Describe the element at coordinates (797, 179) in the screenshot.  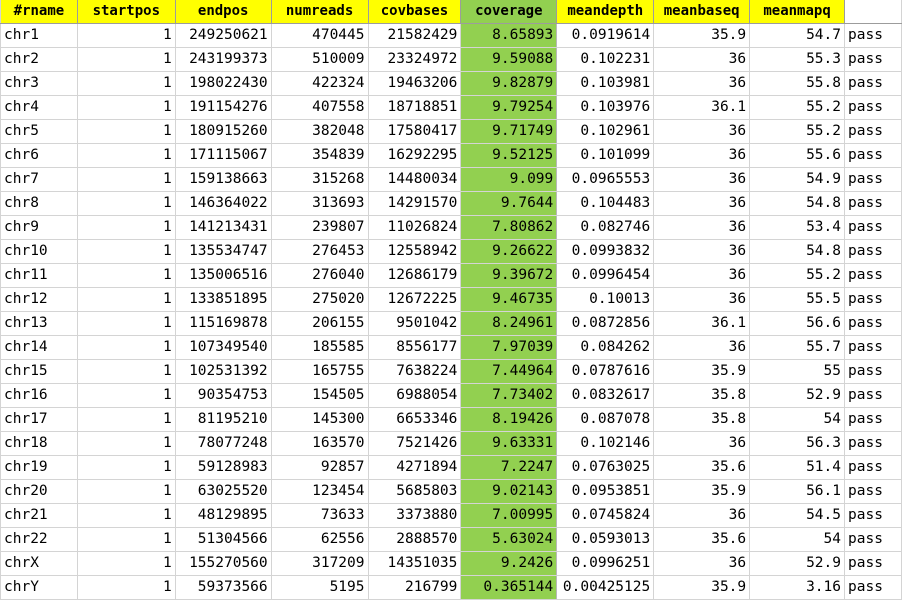
I see `cell-meanmapq: 54.9` at that location.